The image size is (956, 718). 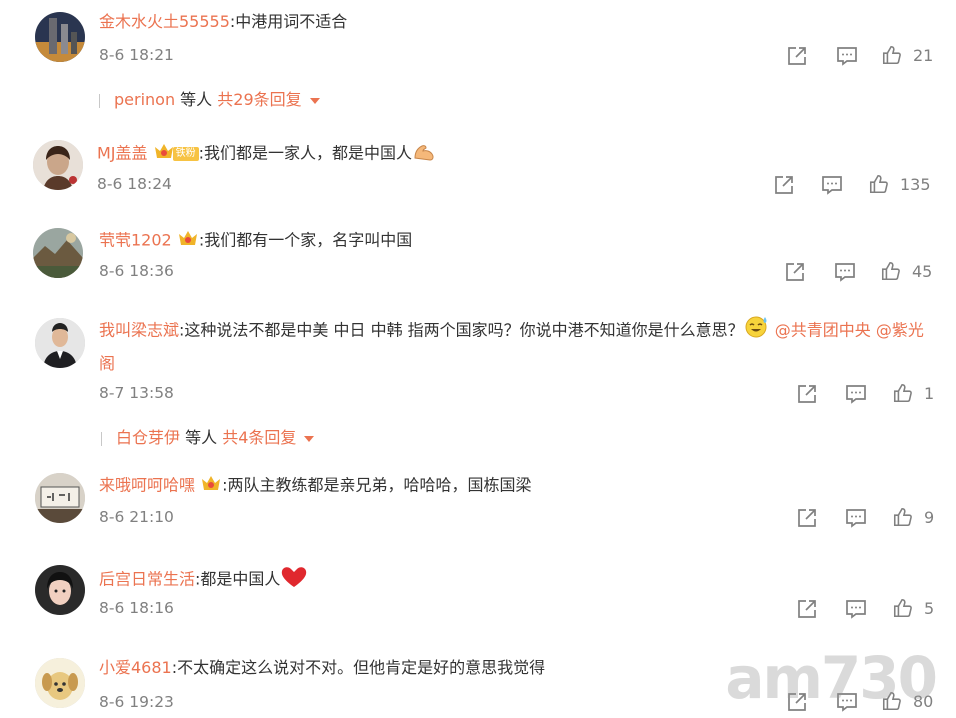 I want to click on like-count: 5, so click(x=929, y=608).